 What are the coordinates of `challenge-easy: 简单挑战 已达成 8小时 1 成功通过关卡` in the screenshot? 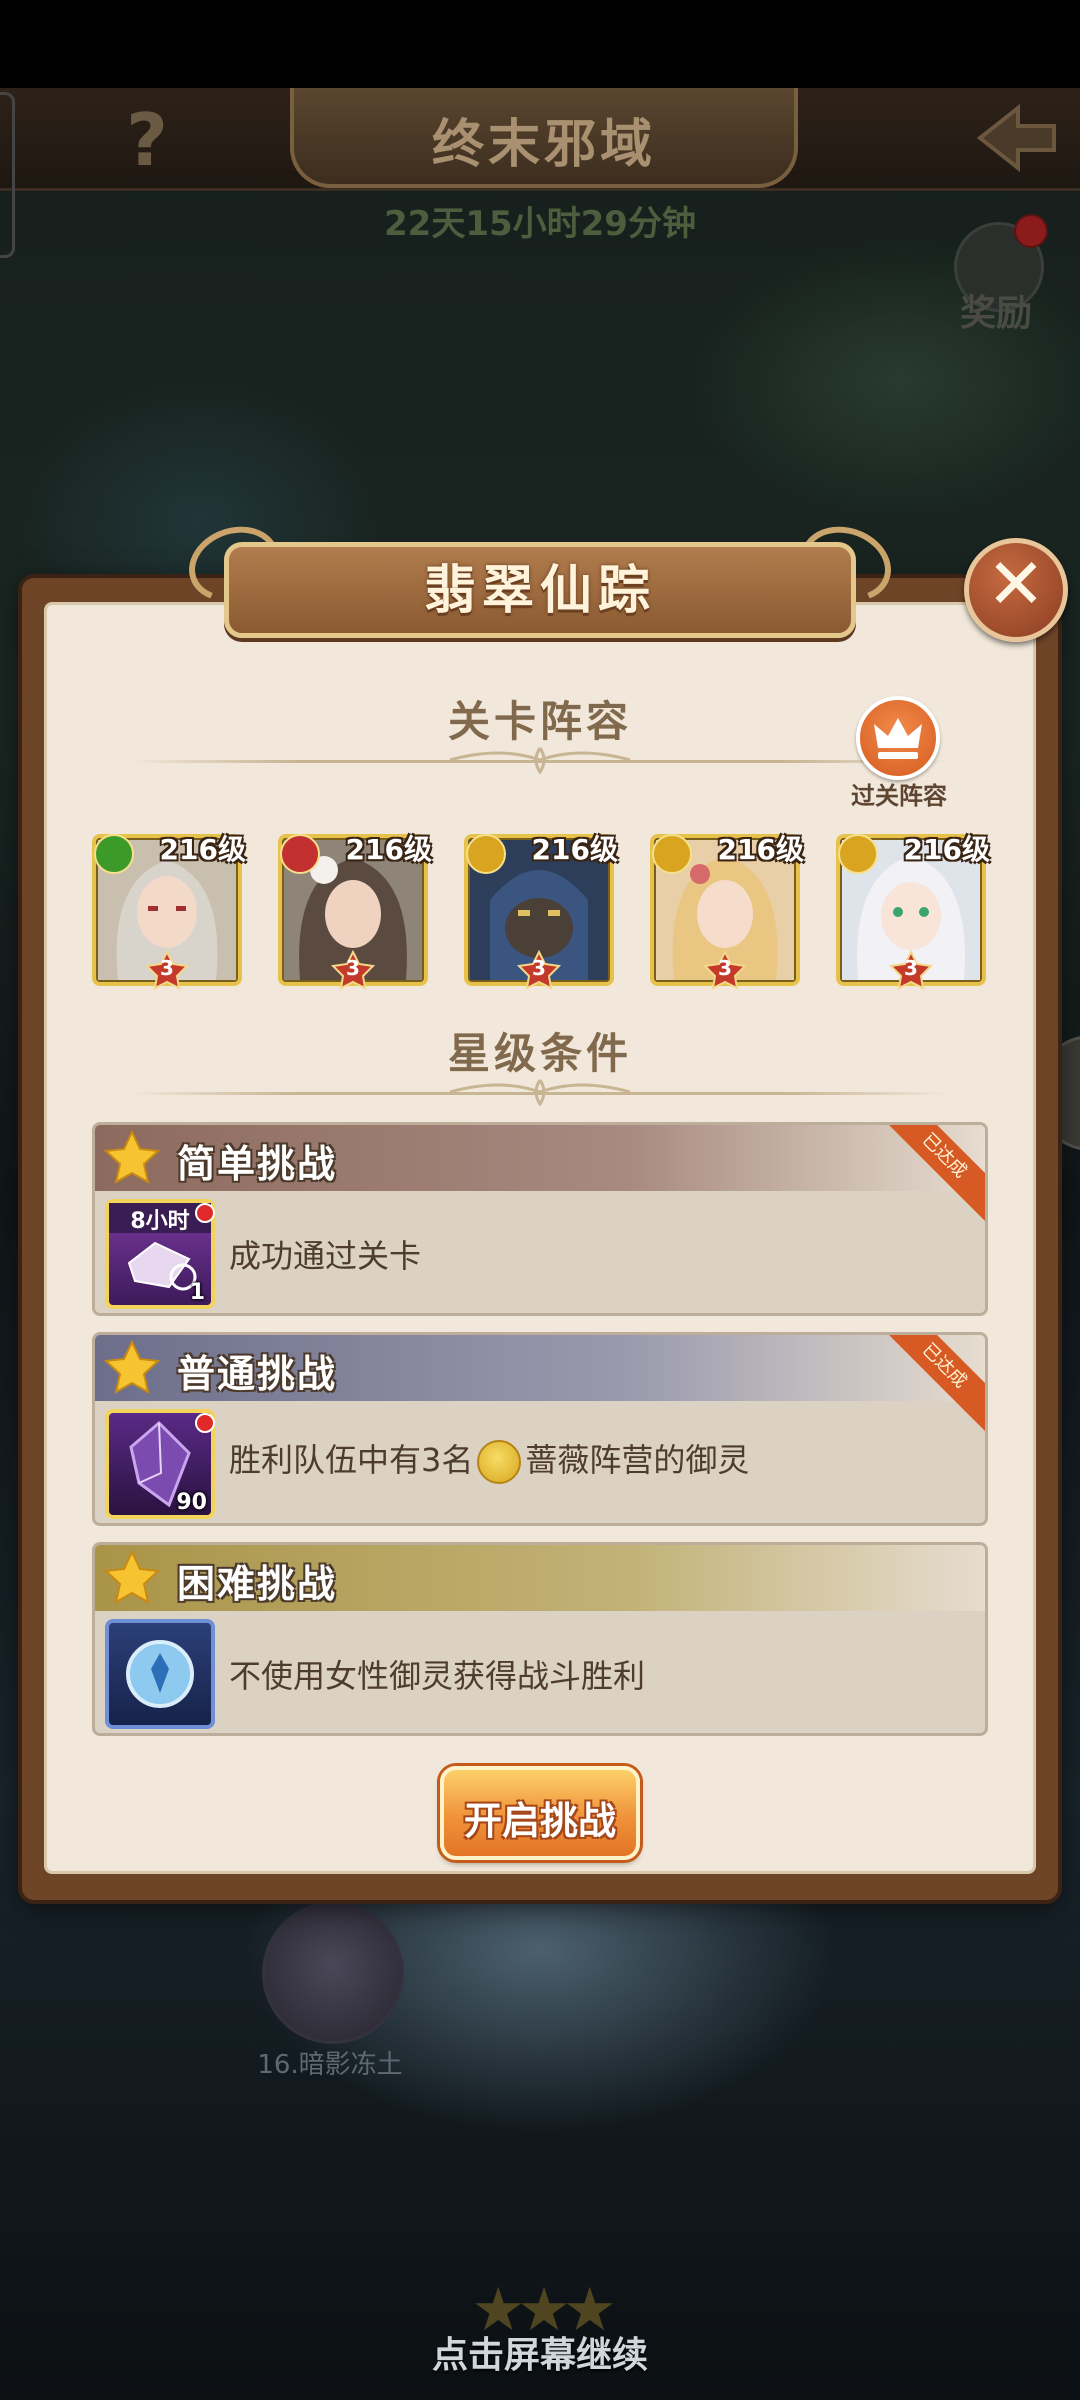 It's located at (540, 1219).